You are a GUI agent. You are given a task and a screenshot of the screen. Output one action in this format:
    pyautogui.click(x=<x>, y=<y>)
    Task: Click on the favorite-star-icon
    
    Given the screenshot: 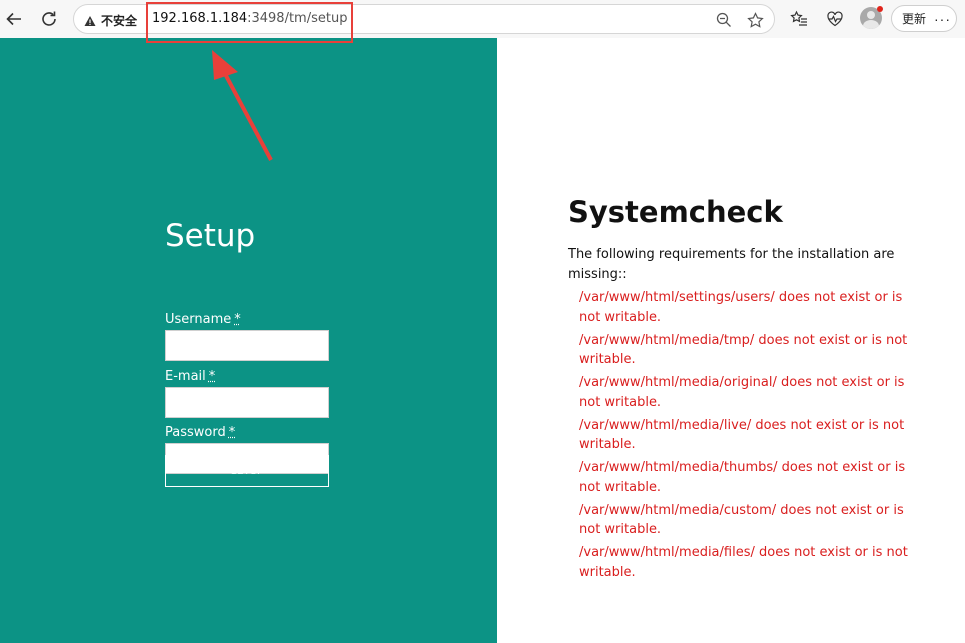 What is the action you would take?
    pyautogui.click(x=755, y=20)
    